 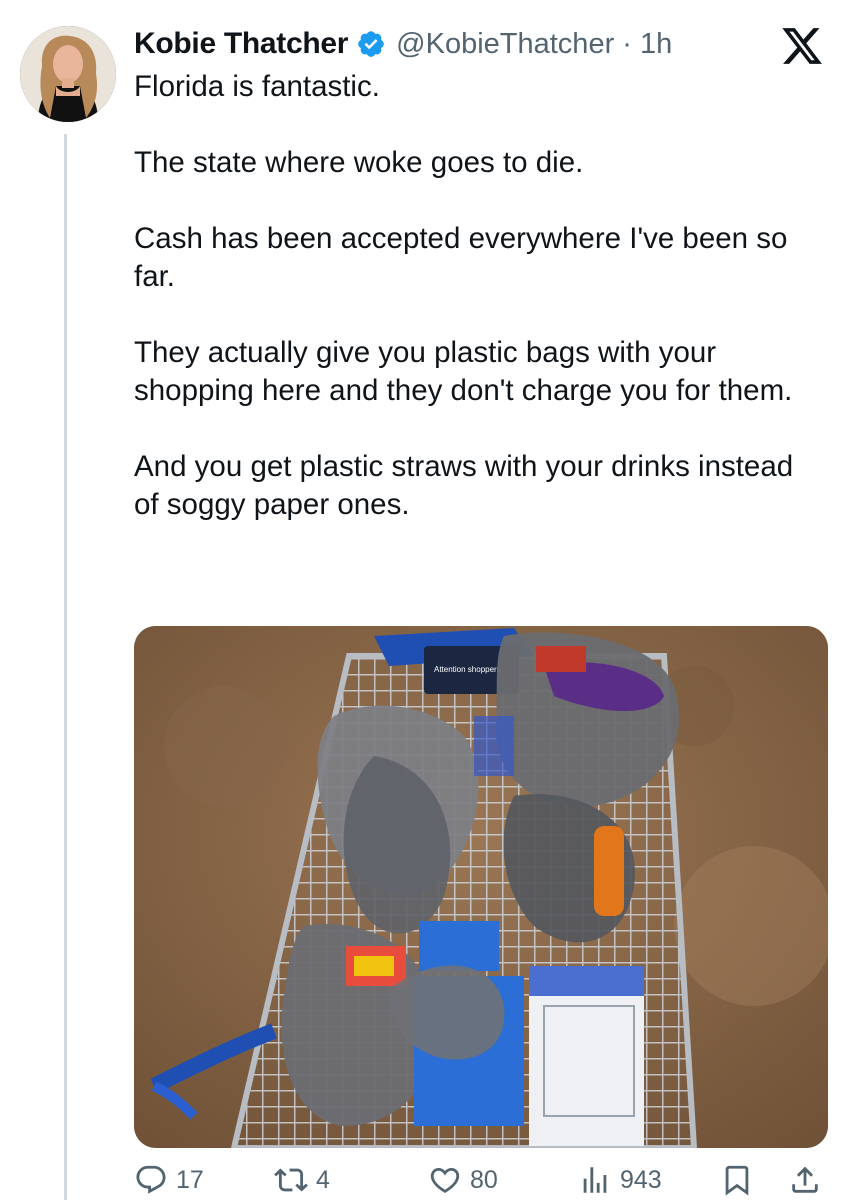 I want to click on like-icon, so click(x=445, y=1180).